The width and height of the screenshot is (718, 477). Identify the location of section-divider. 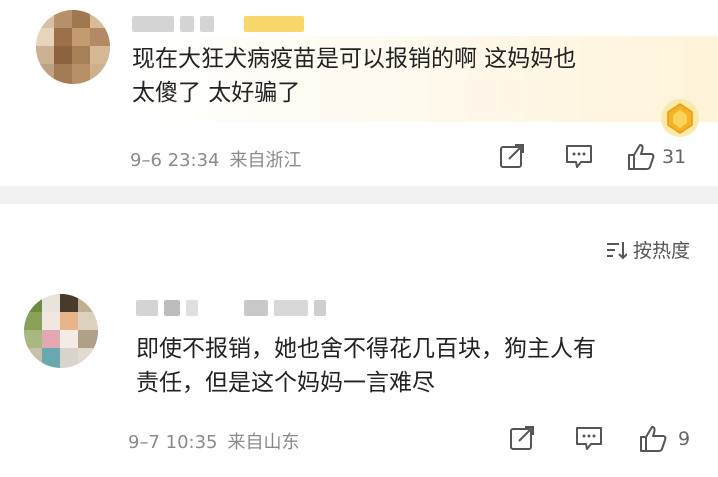
(359, 195).